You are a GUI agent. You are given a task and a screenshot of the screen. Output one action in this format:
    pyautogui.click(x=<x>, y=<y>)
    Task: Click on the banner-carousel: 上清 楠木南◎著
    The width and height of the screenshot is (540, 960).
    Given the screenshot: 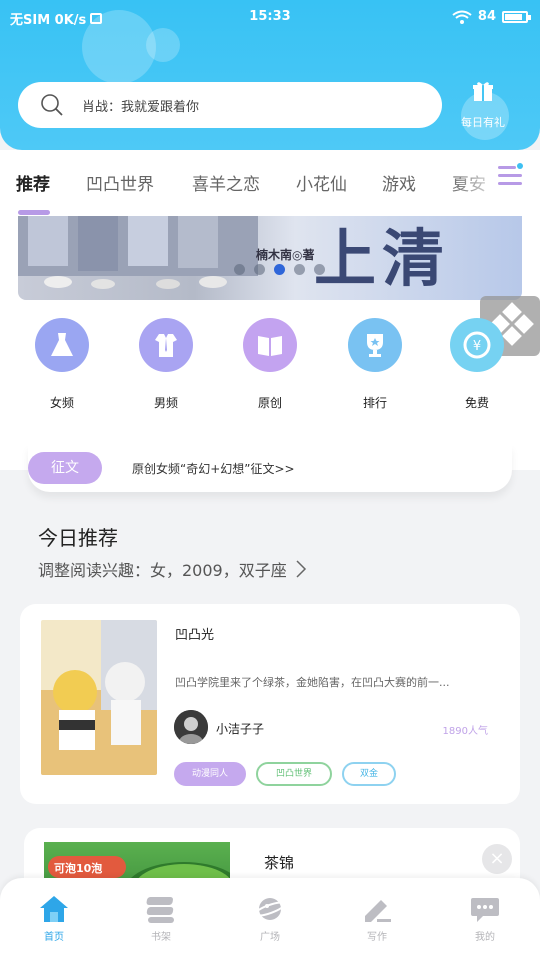 What is the action you would take?
    pyautogui.click(x=270, y=258)
    